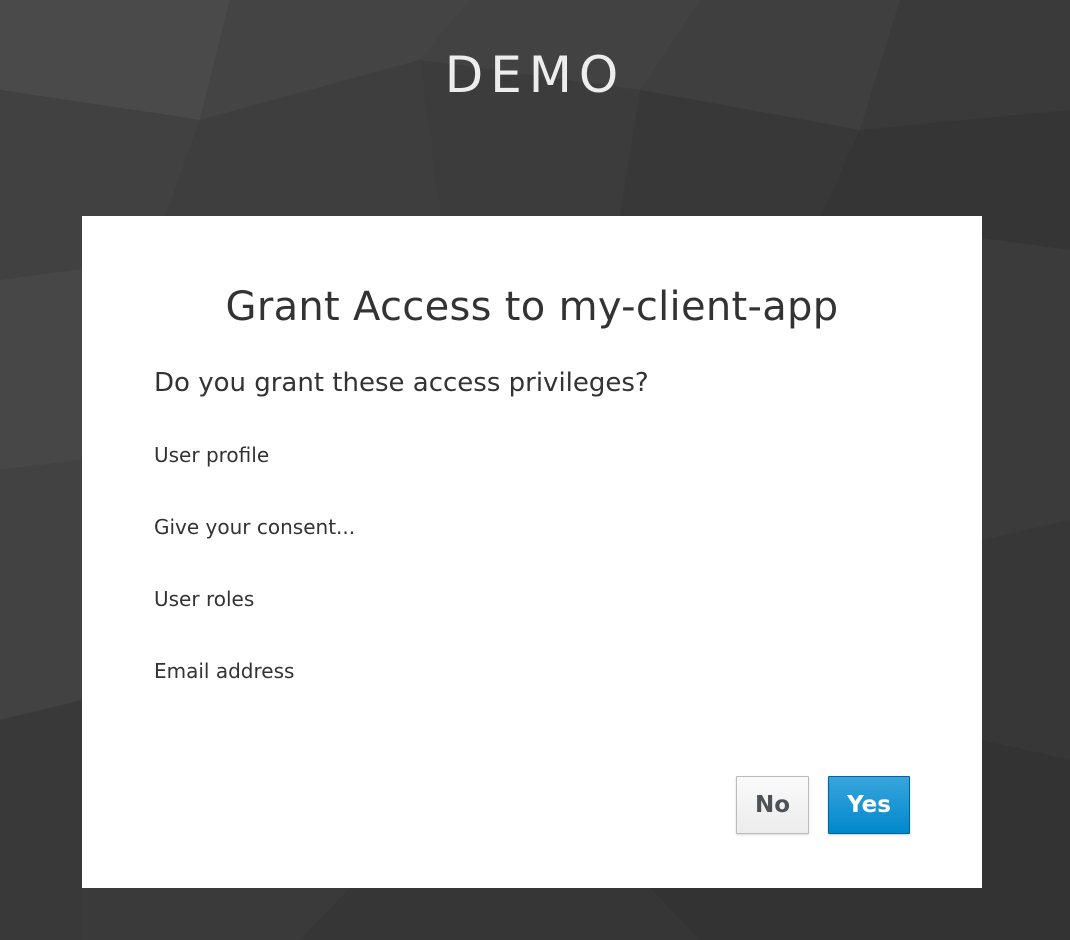 The width and height of the screenshot is (1070, 940). Describe the element at coordinates (212, 455) in the screenshot. I see `scope-item-user-profile: User profile` at that location.